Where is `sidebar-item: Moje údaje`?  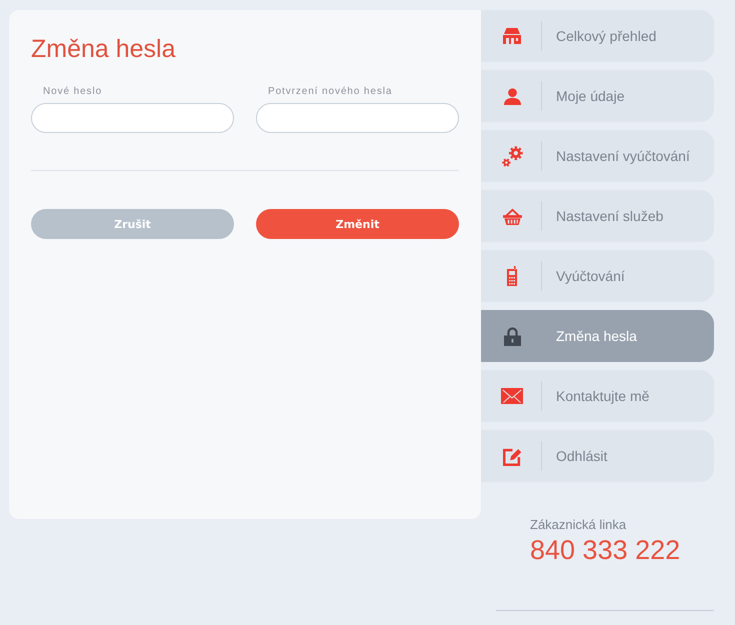
sidebar-item: Moje údaje is located at coordinates (597, 96).